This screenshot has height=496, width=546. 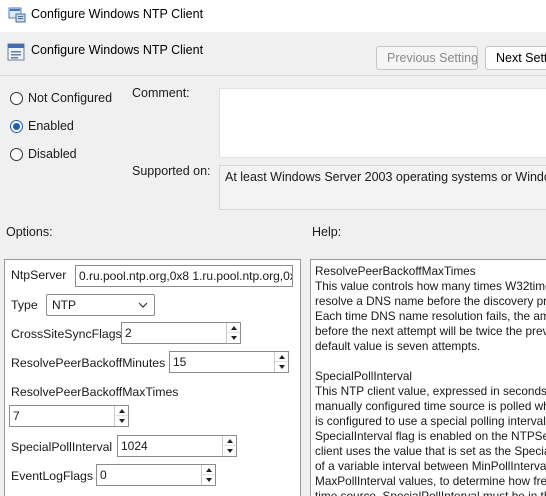 I want to click on radio-label: Enabled, so click(x=51, y=126).